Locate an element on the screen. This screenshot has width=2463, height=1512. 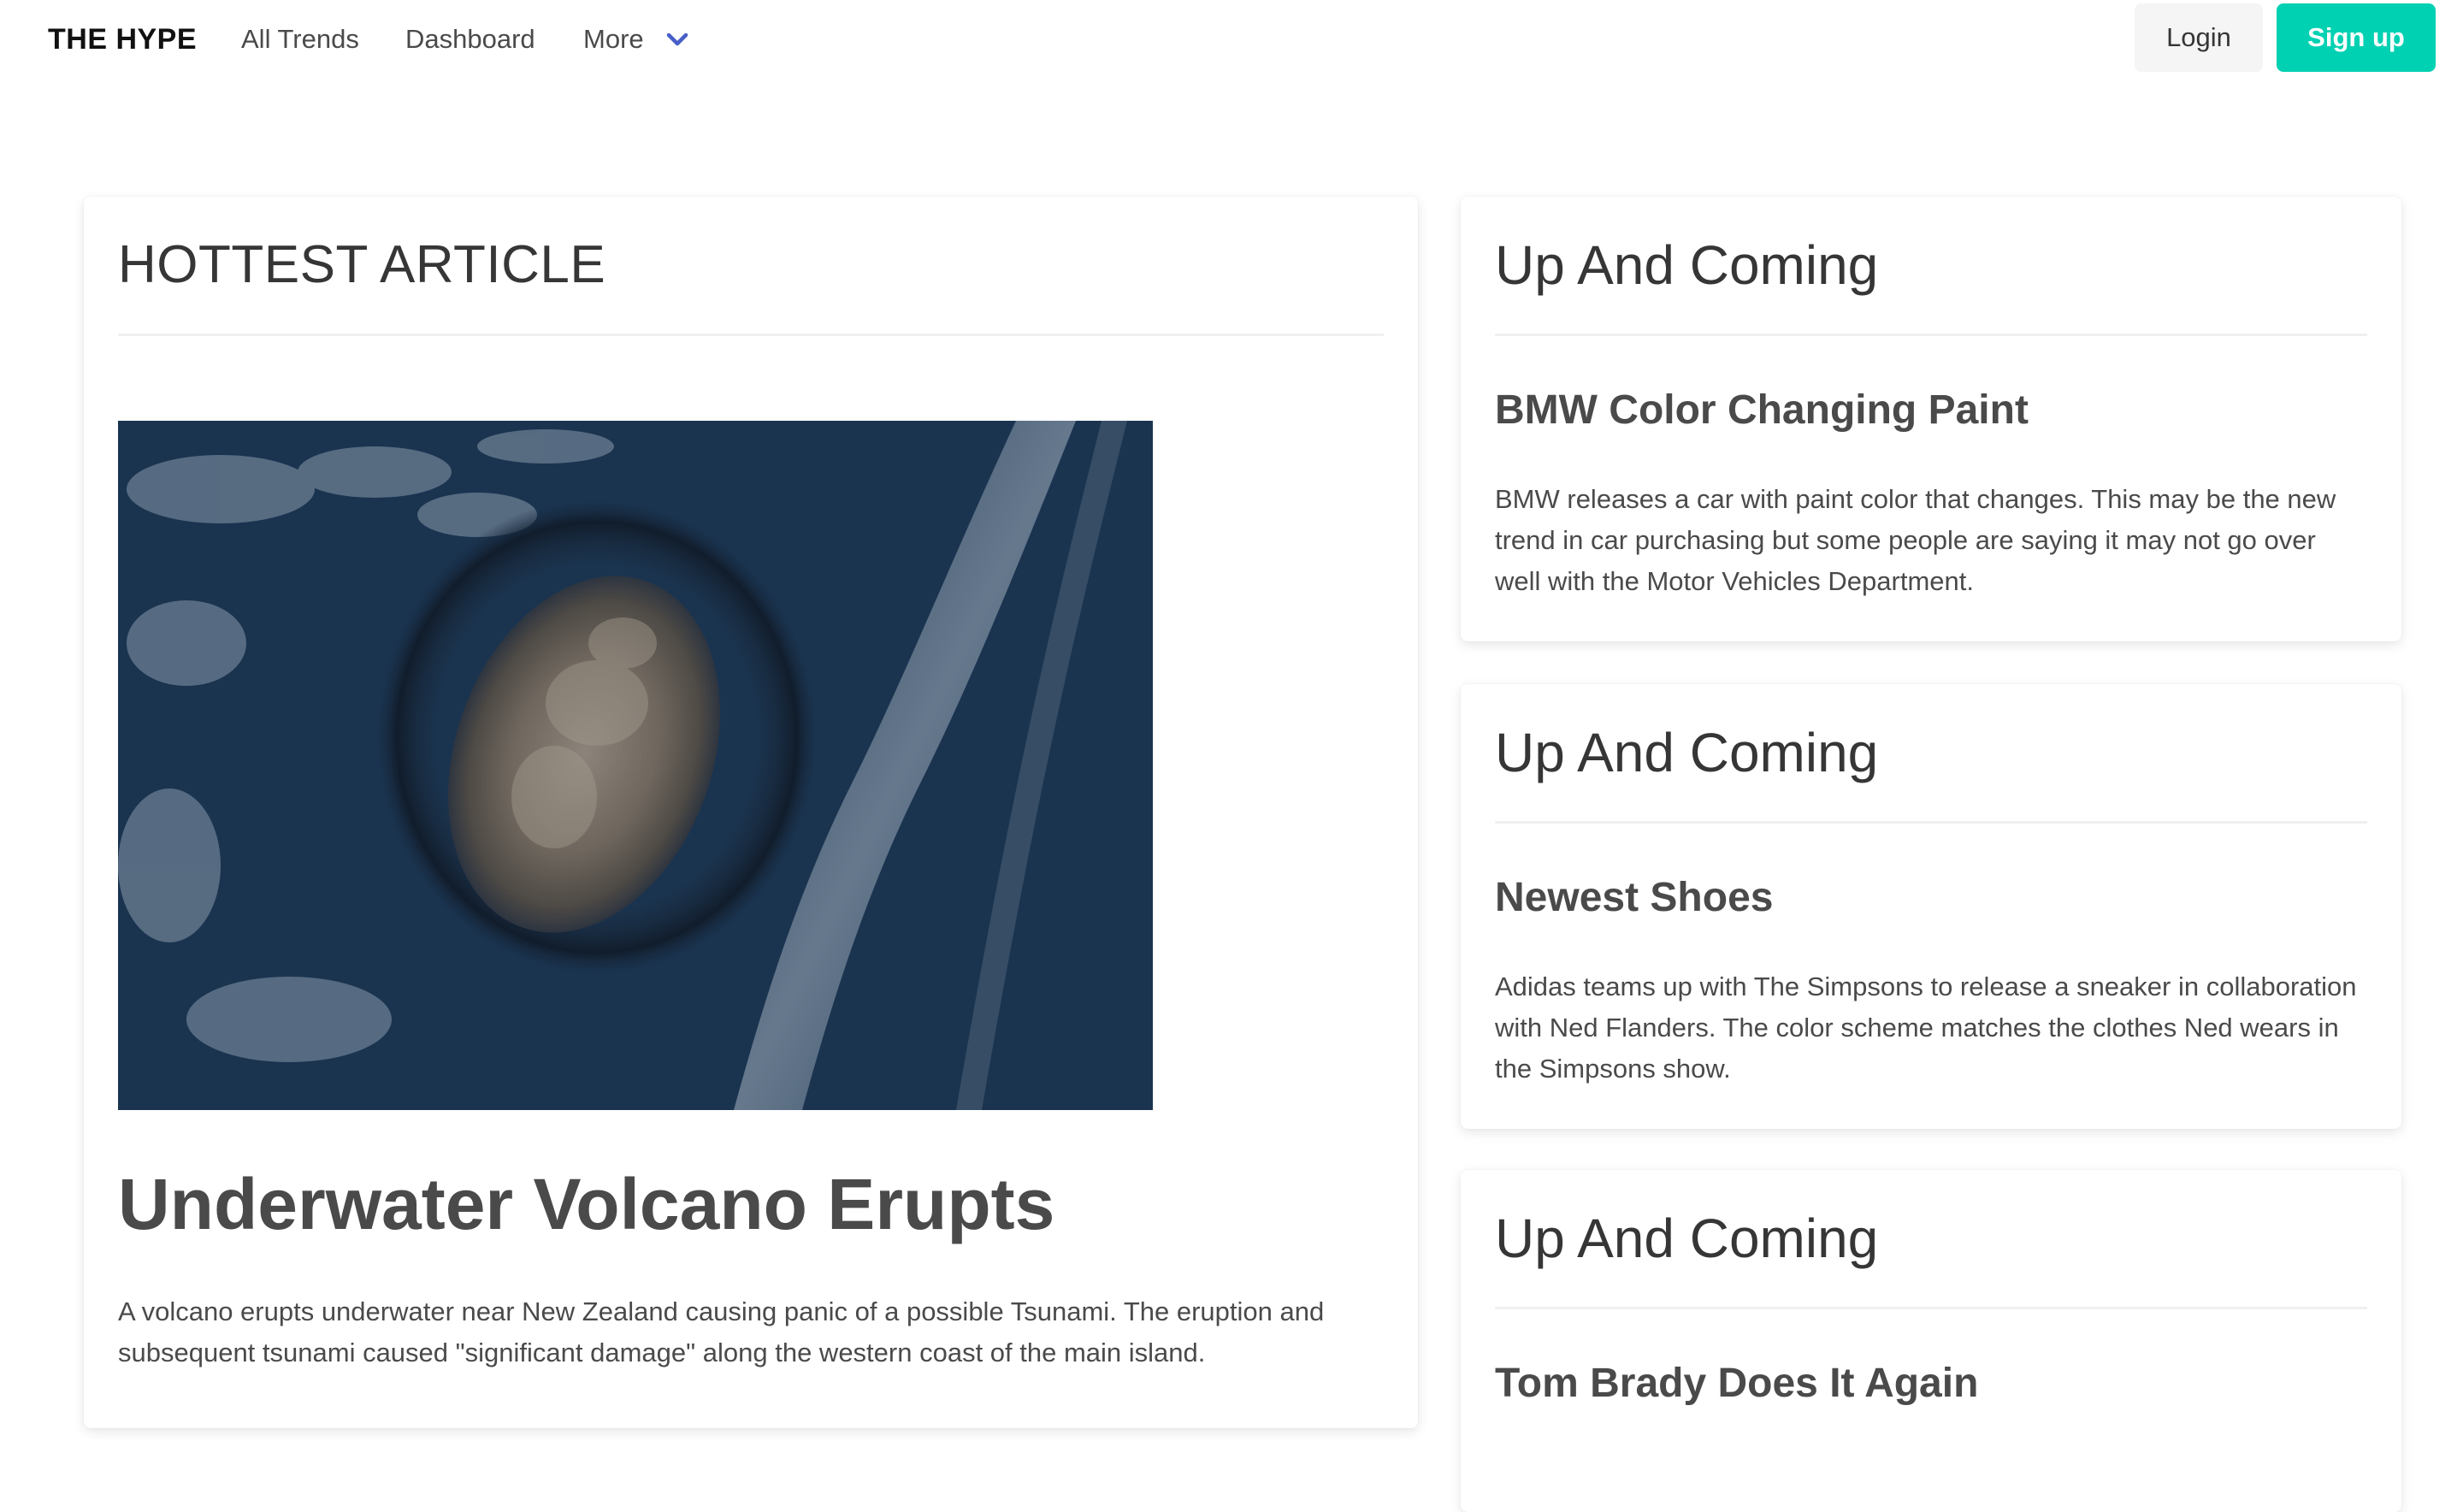
chevron-down-icon is located at coordinates (677, 39).